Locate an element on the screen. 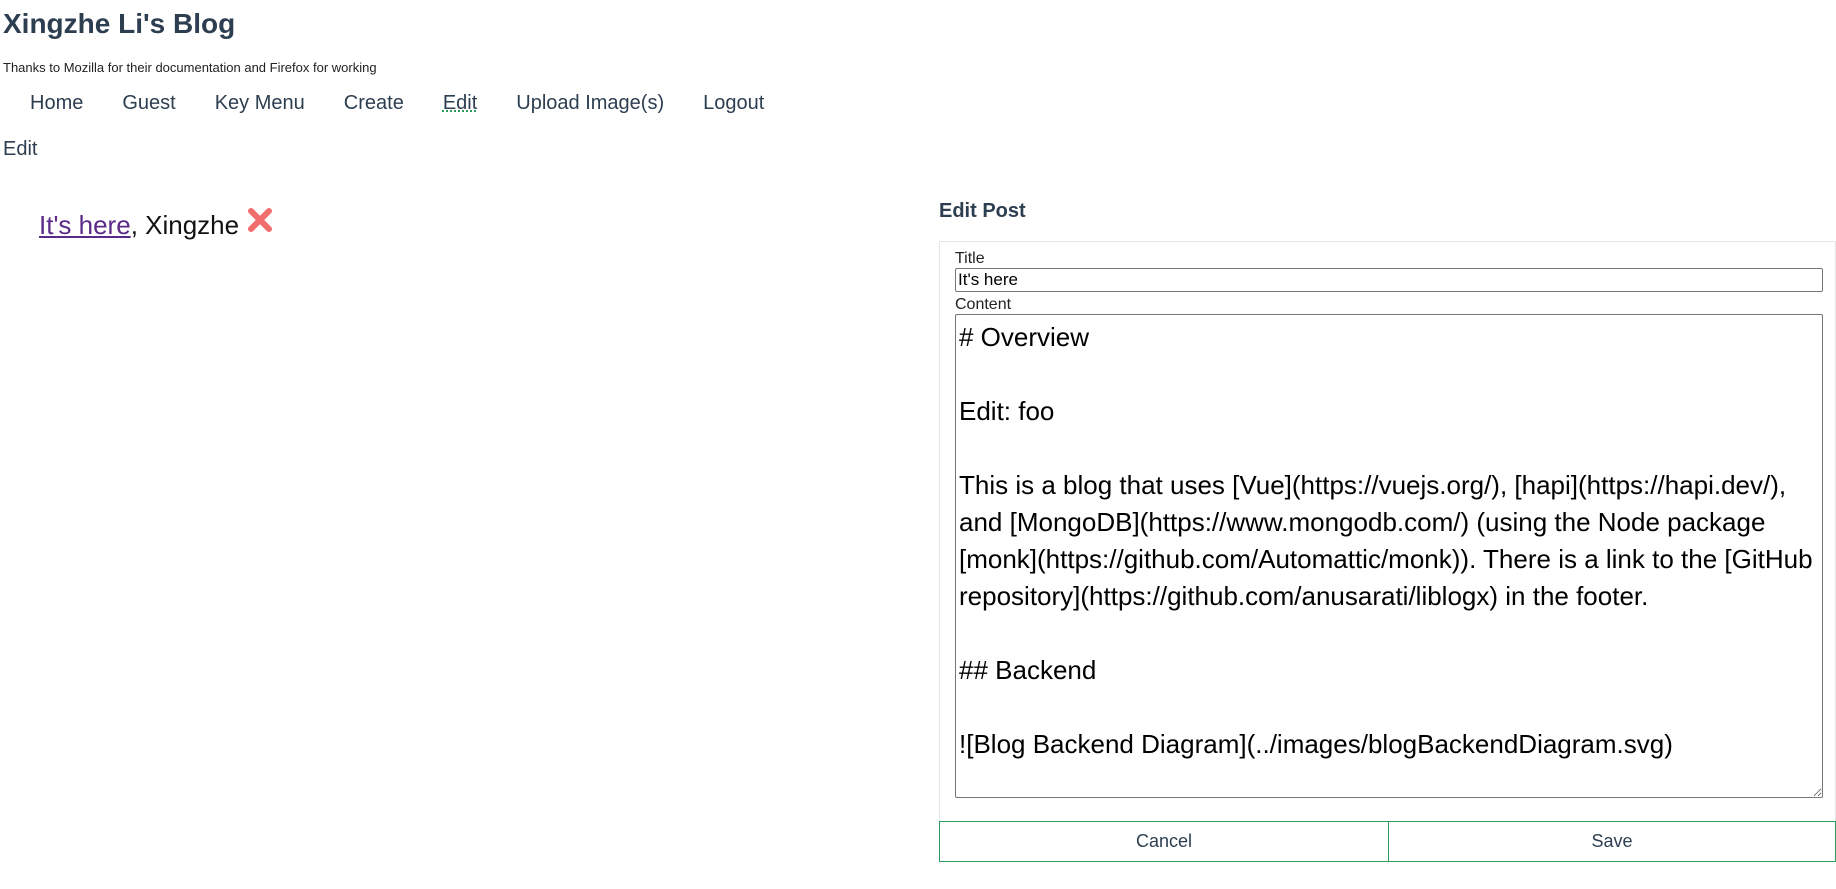  nav-key-menu: Key Menu is located at coordinates (260, 103).